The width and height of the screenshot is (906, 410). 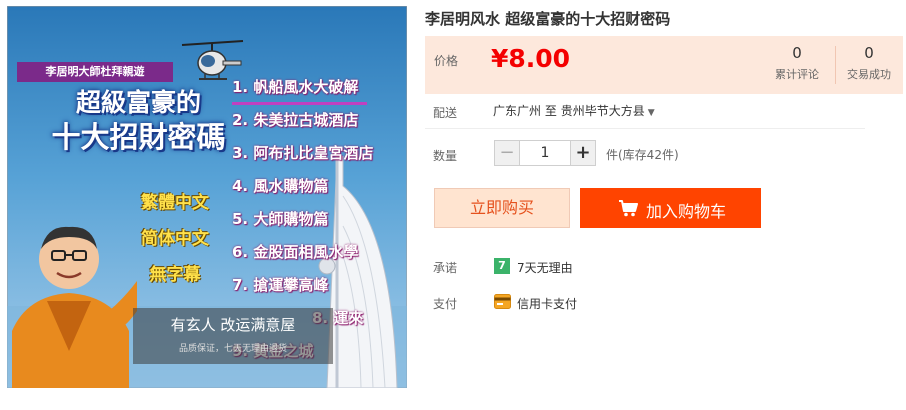 What do you see at coordinates (797, 53) in the screenshot?
I see `stat-reviews-number: 0` at bounding box center [797, 53].